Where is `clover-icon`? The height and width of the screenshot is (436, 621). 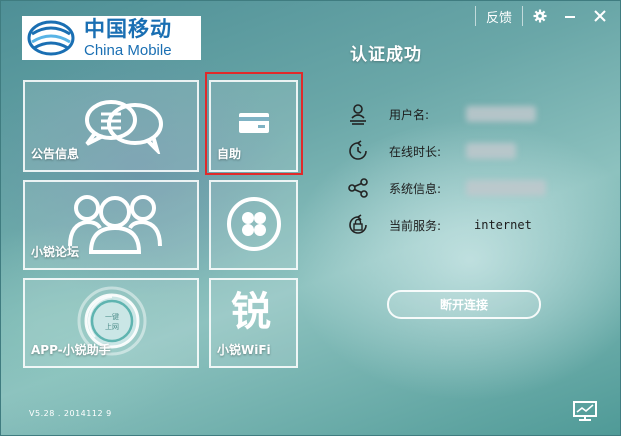
clover-icon is located at coordinates (254, 224).